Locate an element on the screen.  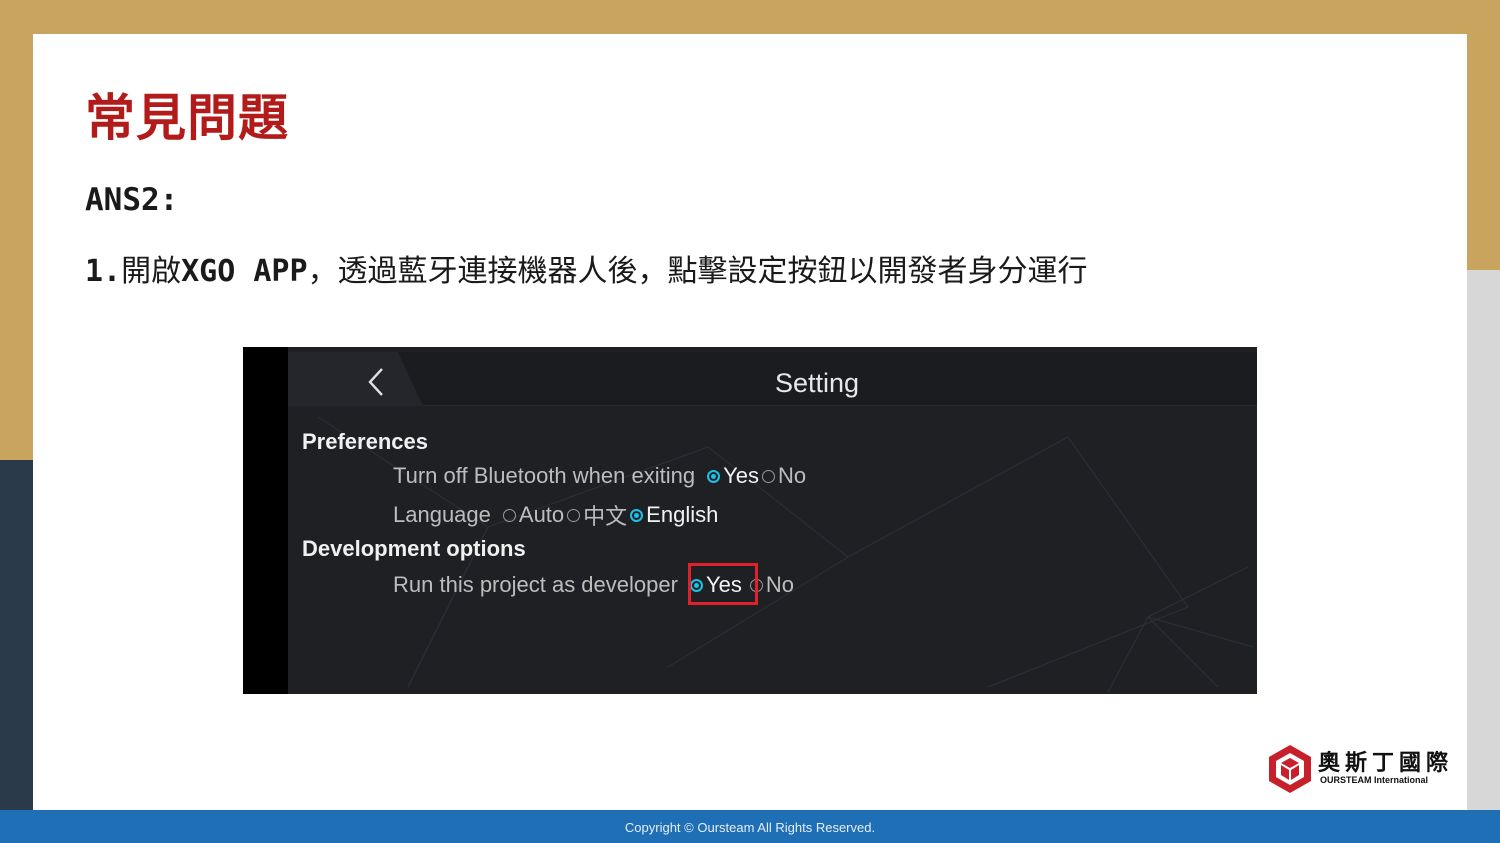
developer-setting-label: Run this project as developer is located at coordinates (535, 584).